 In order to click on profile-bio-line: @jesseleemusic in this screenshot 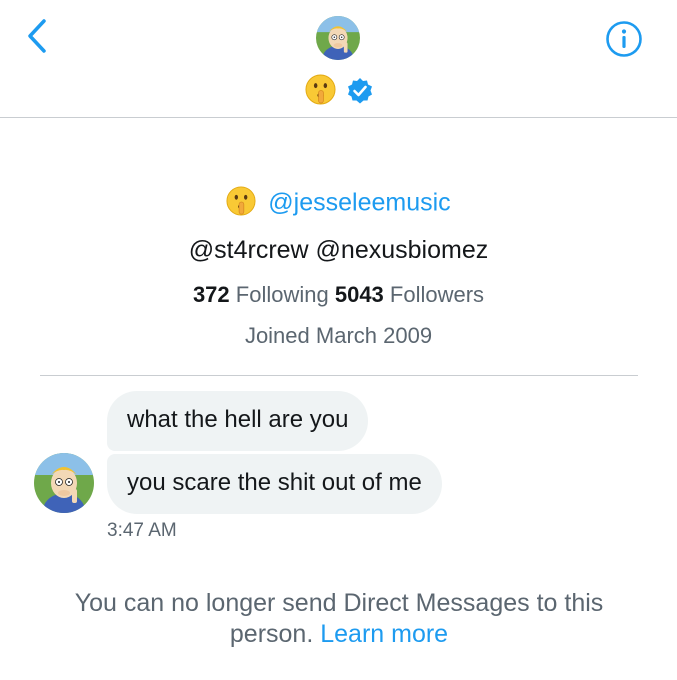, I will do `click(338, 206)`.